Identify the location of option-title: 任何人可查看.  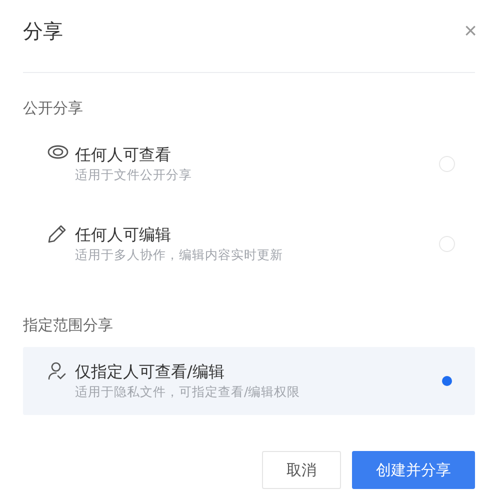
(123, 155).